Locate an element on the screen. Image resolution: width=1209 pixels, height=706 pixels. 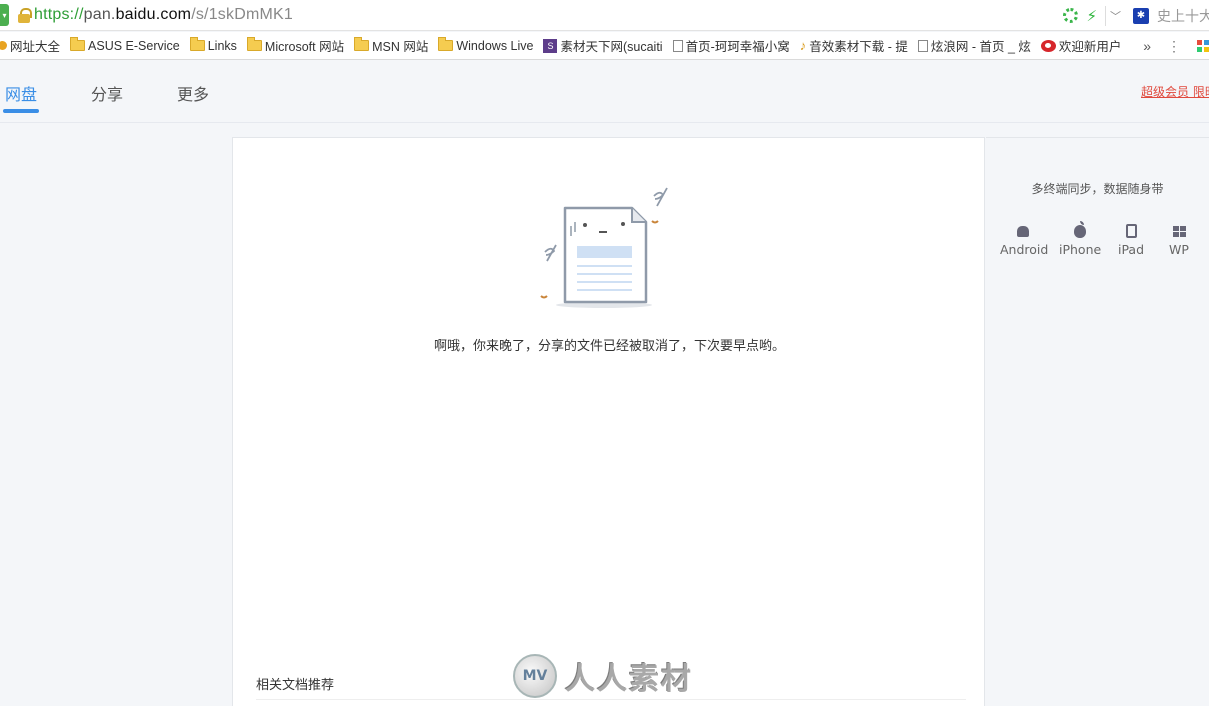
bookmark-label: 炫浪网 - 首页 _ 炫 is located at coordinates (980, 47).